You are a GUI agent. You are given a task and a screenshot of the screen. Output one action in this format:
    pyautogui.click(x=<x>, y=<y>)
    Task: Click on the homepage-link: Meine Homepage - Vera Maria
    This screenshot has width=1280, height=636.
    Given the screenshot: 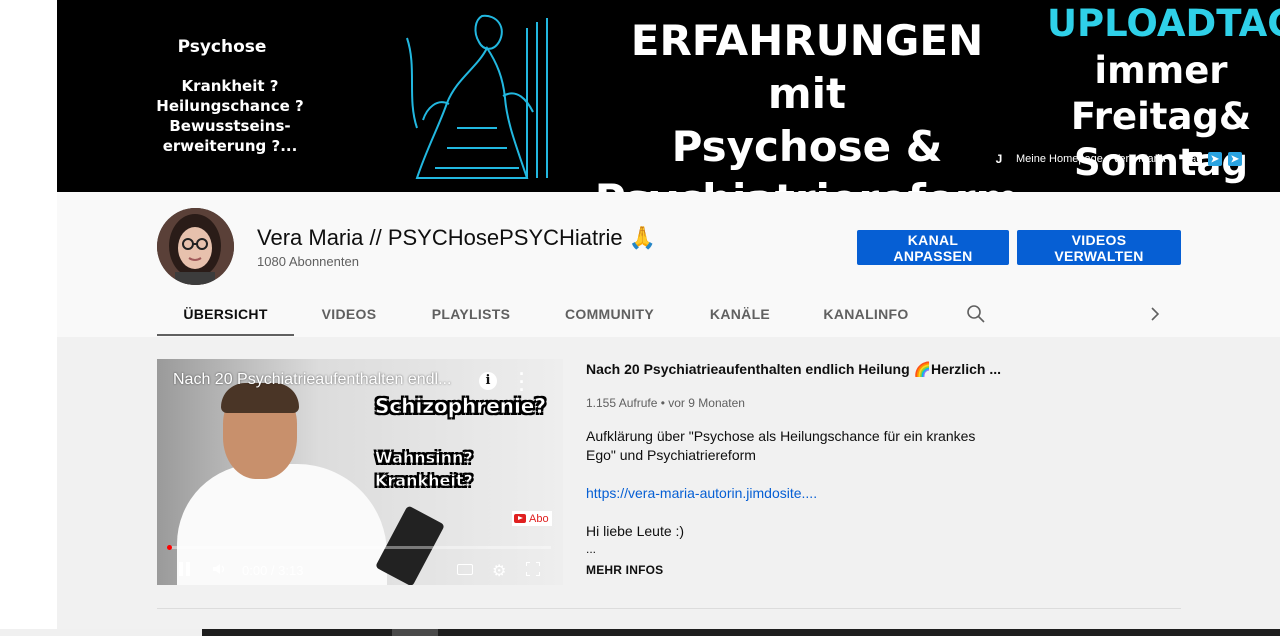 What is the action you would take?
    pyautogui.click(x=1091, y=159)
    